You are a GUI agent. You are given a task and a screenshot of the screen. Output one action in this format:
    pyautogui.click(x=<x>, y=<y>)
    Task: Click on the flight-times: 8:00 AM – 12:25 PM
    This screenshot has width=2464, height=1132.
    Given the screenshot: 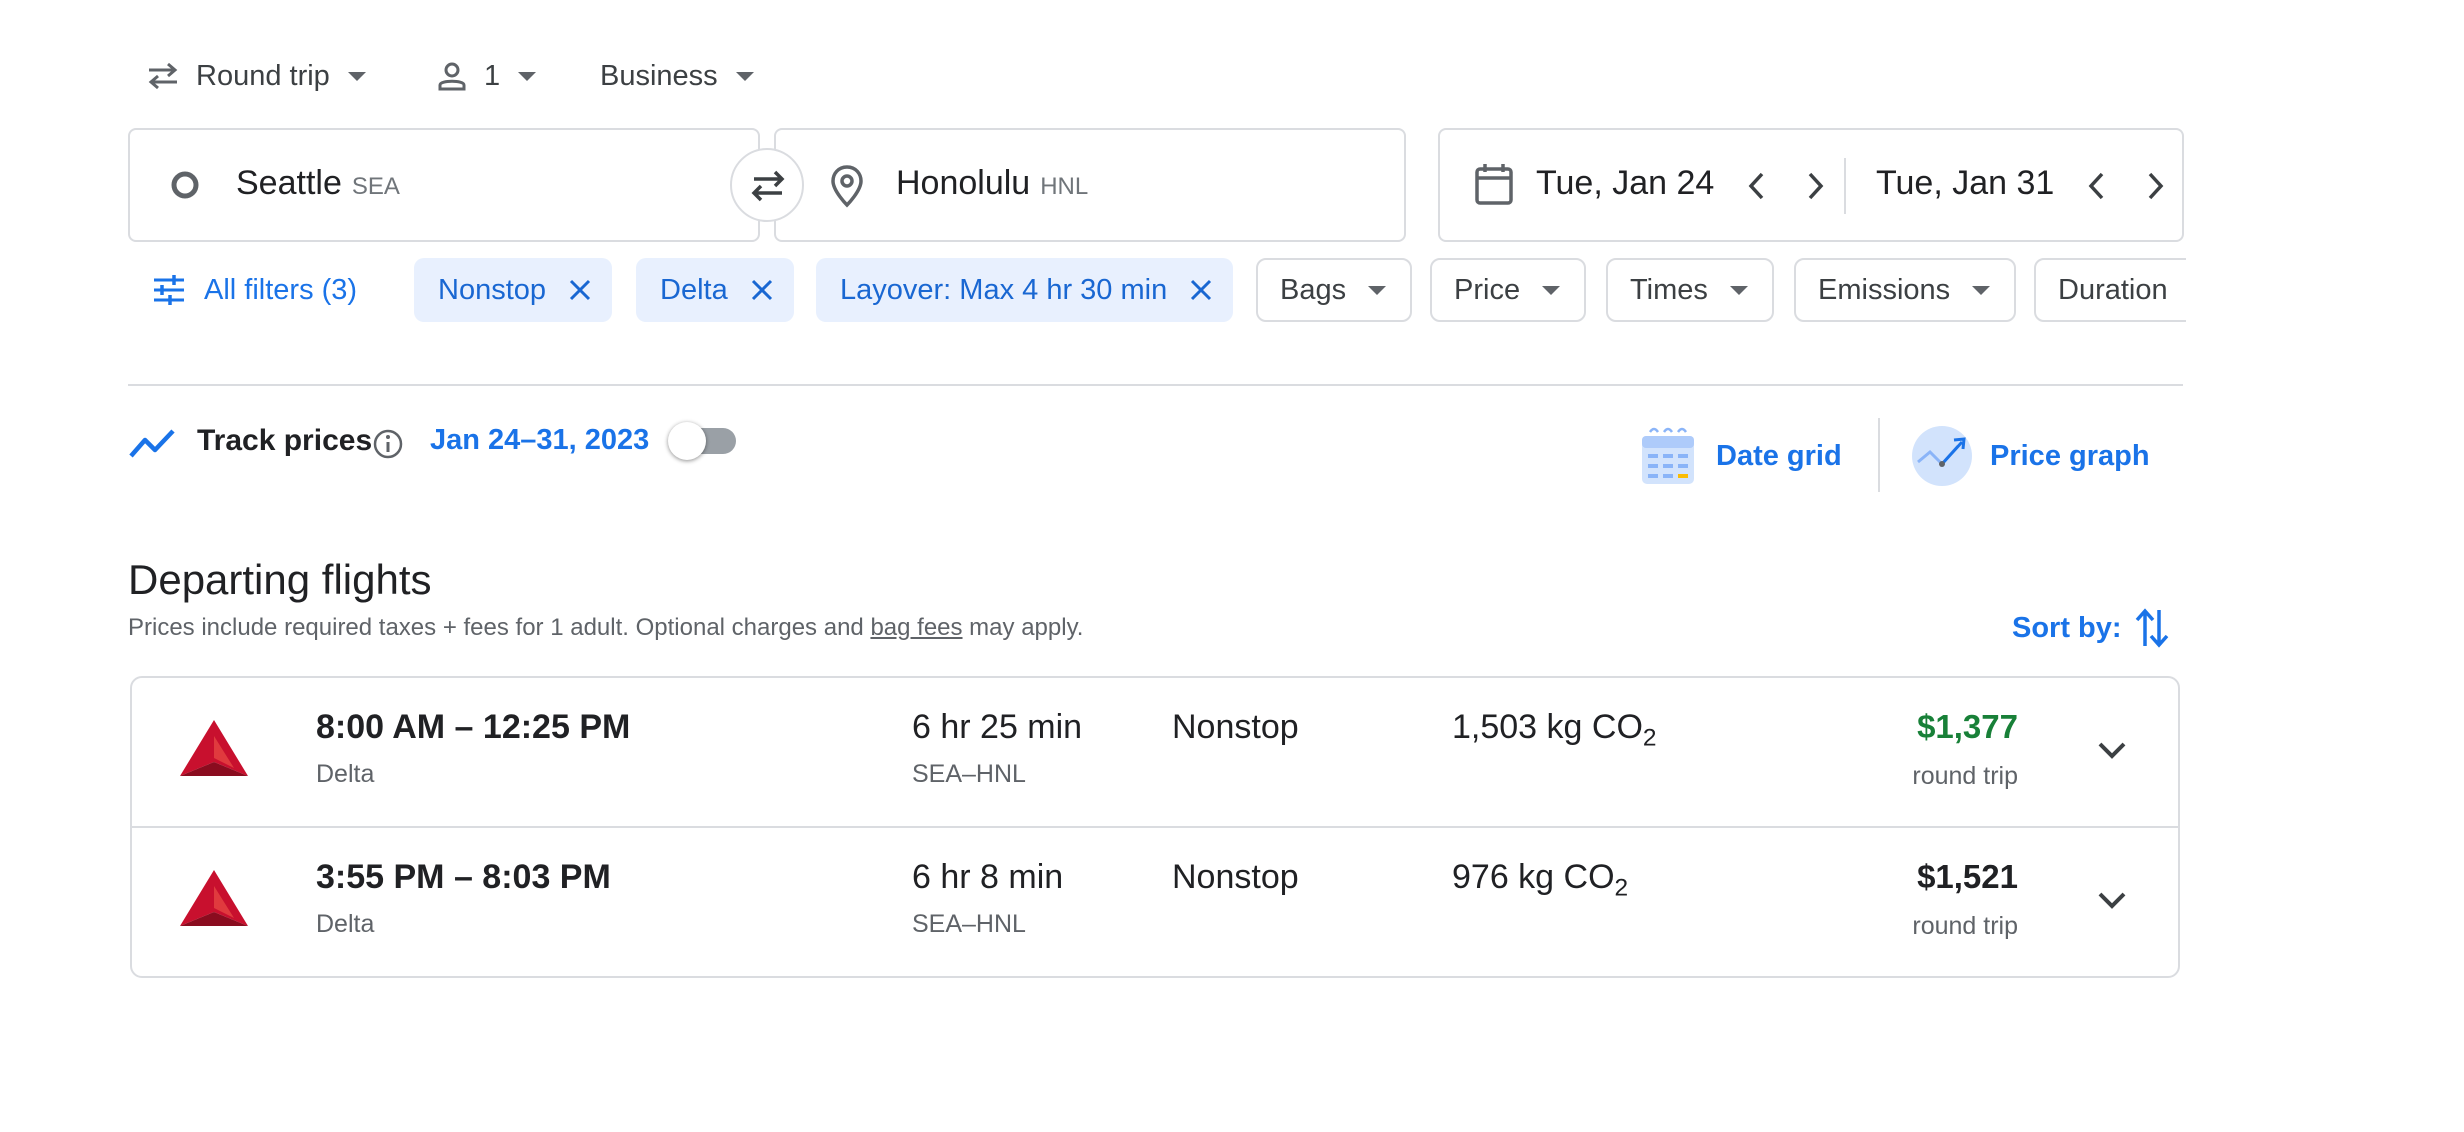 What is the action you would take?
    pyautogui.click(x=473, y=727)
    